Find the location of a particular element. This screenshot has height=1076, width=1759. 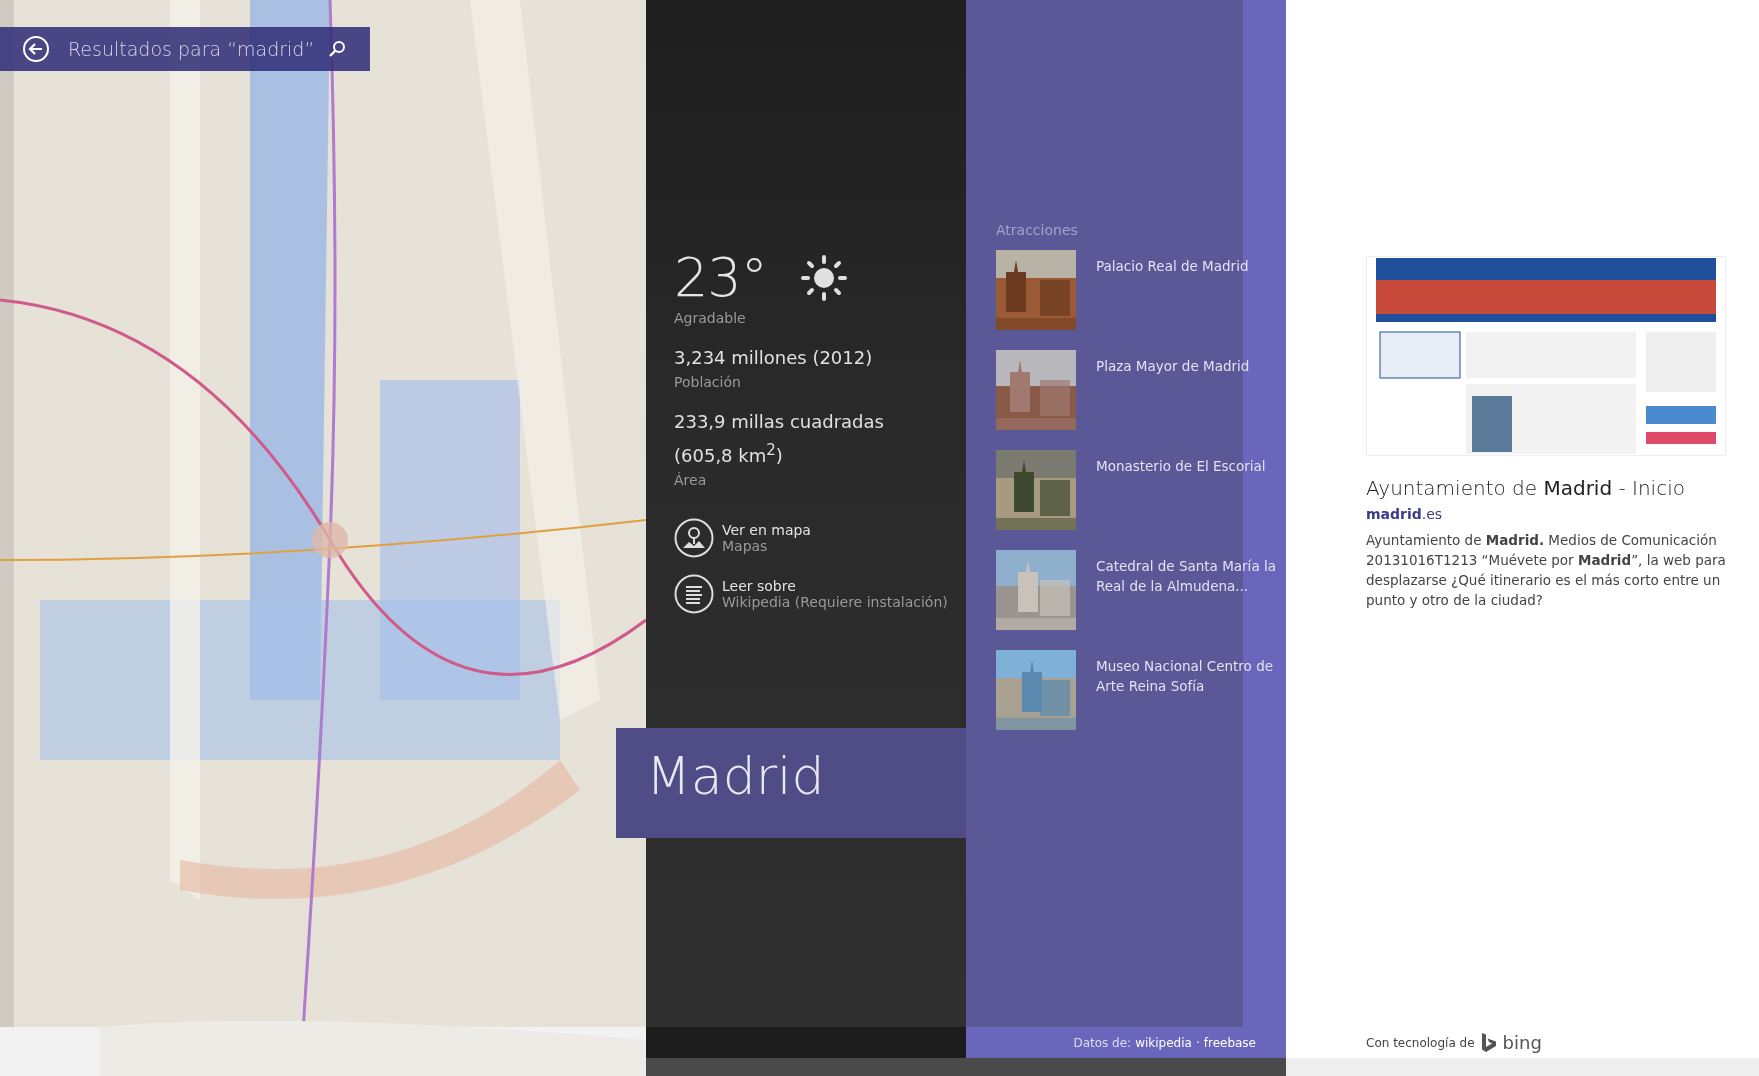

result-url: madrid.es is located at coordinates (1552, 514).